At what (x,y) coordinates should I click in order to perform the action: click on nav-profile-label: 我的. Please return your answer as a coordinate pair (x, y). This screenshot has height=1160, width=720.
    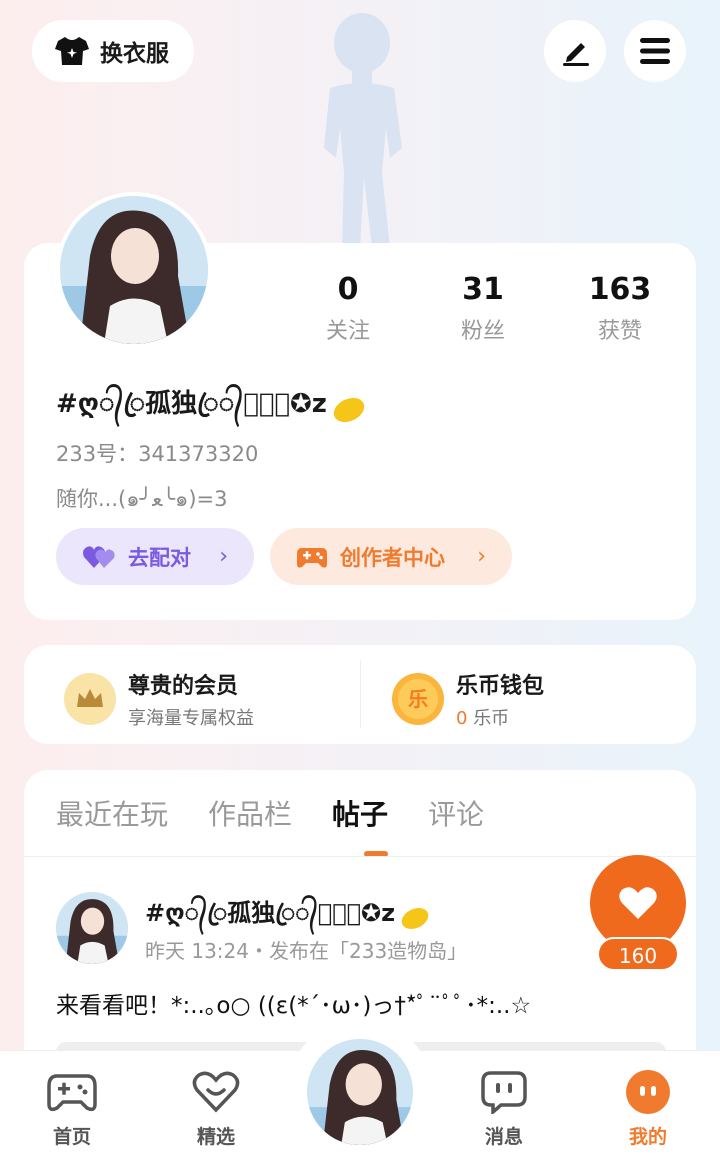
    Looking at the image, I should click on (647, 1137).